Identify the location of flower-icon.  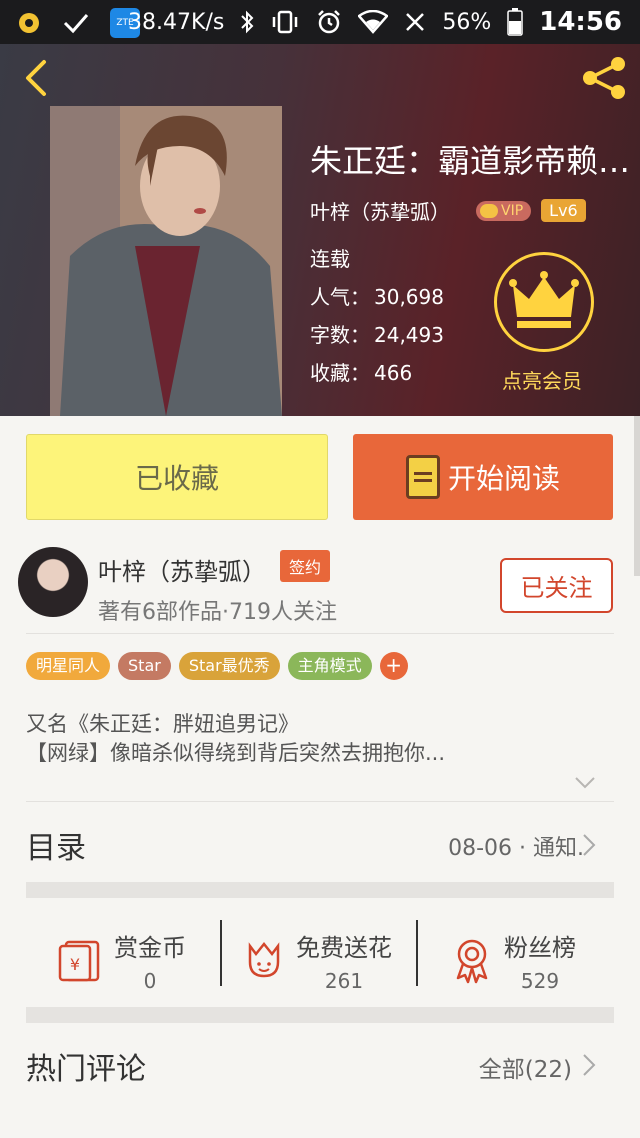
(264, 959).